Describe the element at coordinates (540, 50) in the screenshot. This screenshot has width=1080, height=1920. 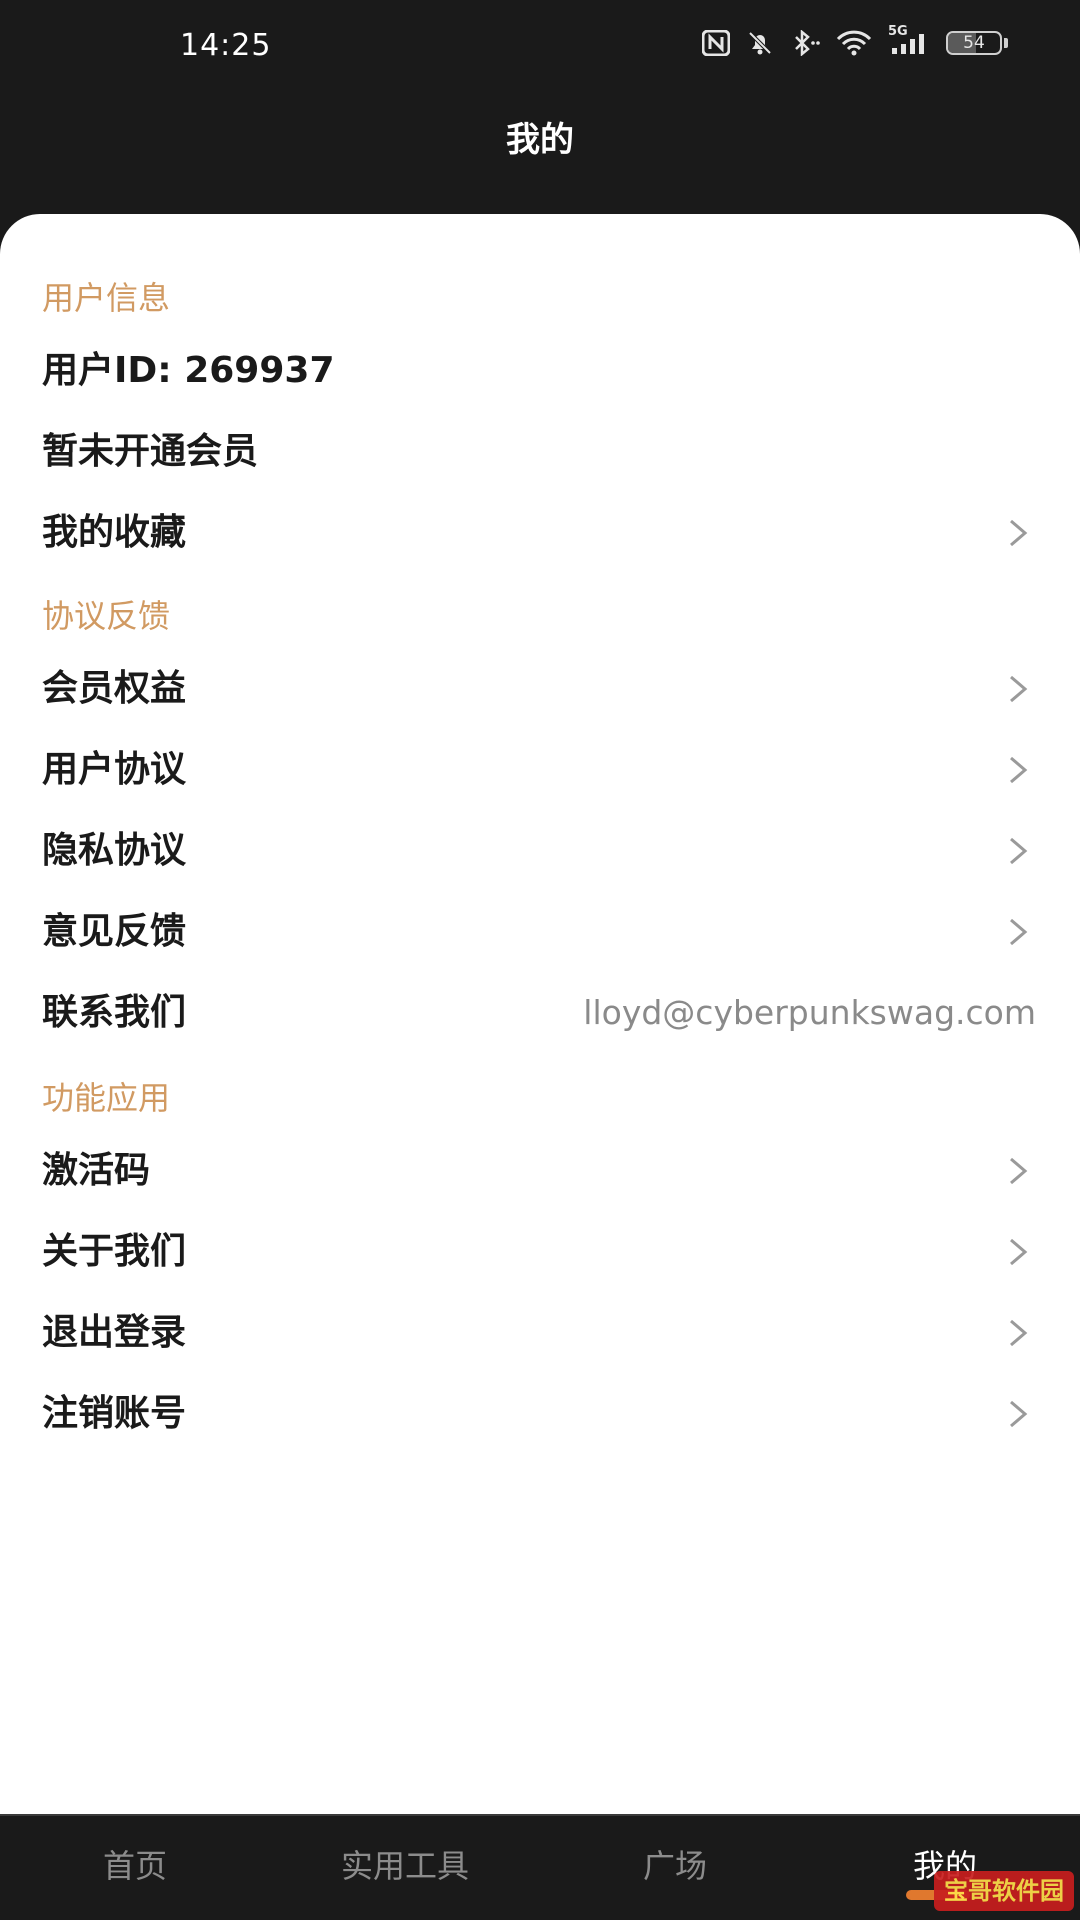
I see `status-bar: 14:25 5G 54` at that location.